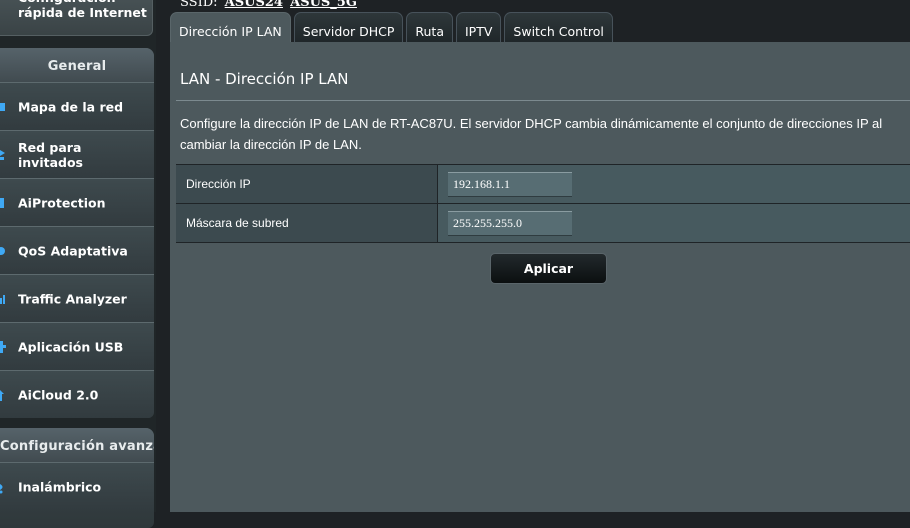 The width and height of the screenshot is (910, 528). I want to click on sidebar-item-wireless: Inalámbrico, so click(77, 486).